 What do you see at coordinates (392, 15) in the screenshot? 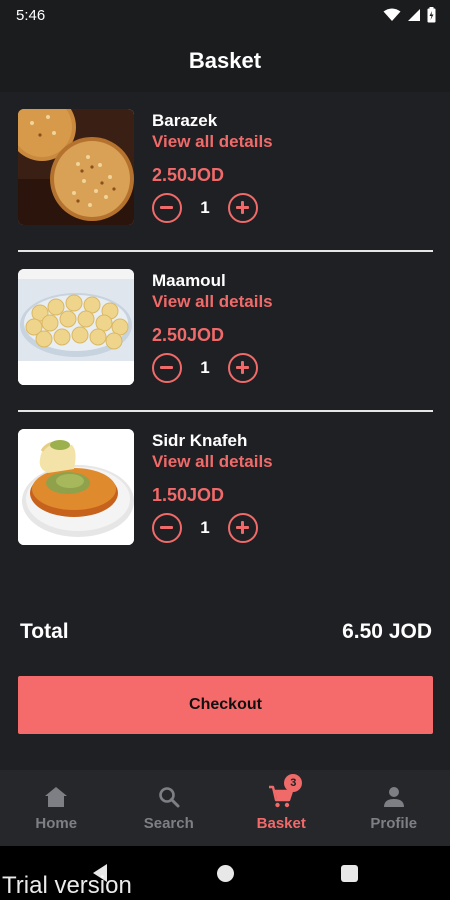
I see `wifi-icon` at bounding box center [392, 15].